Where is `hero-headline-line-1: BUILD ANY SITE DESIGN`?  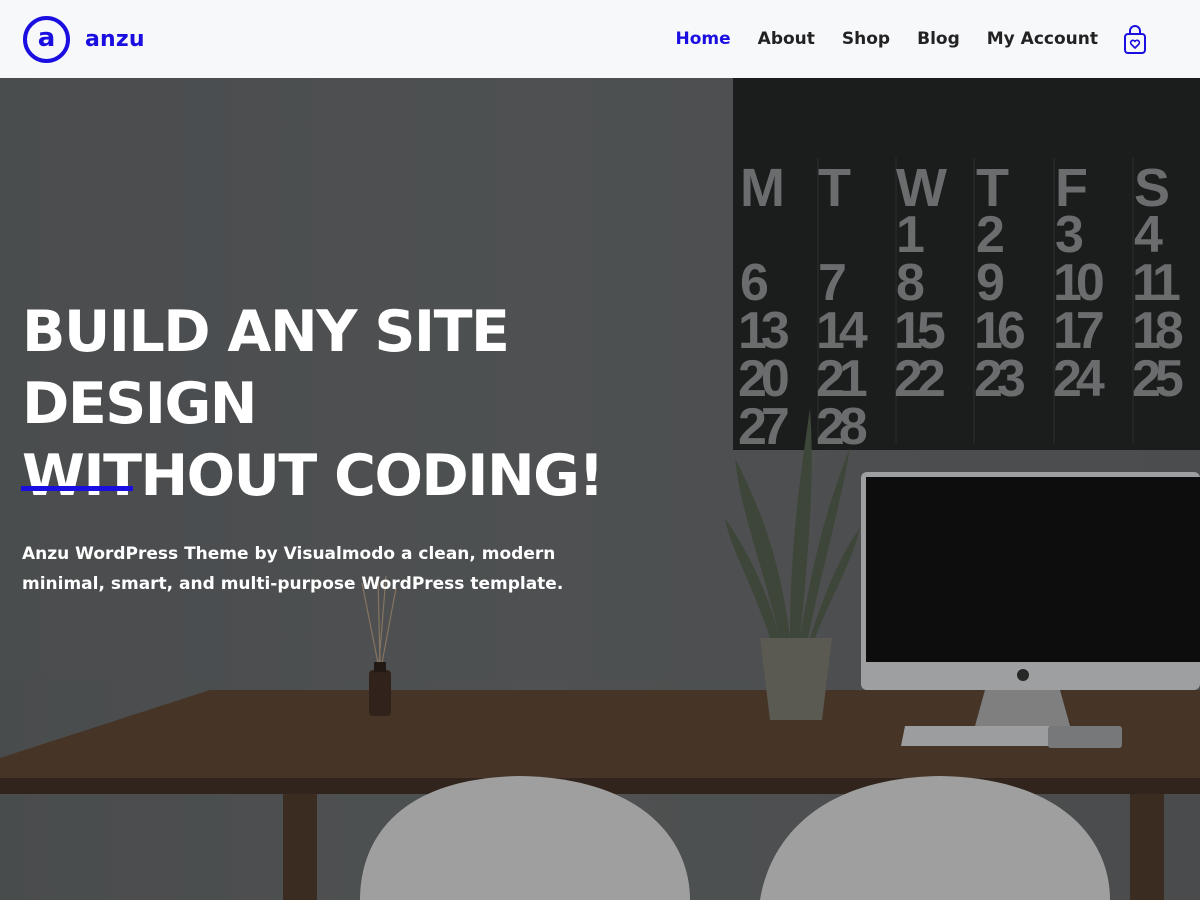
hero-headline-line-1: BUILD ANY SITE DESIGN is located at coordinates (266, 368).